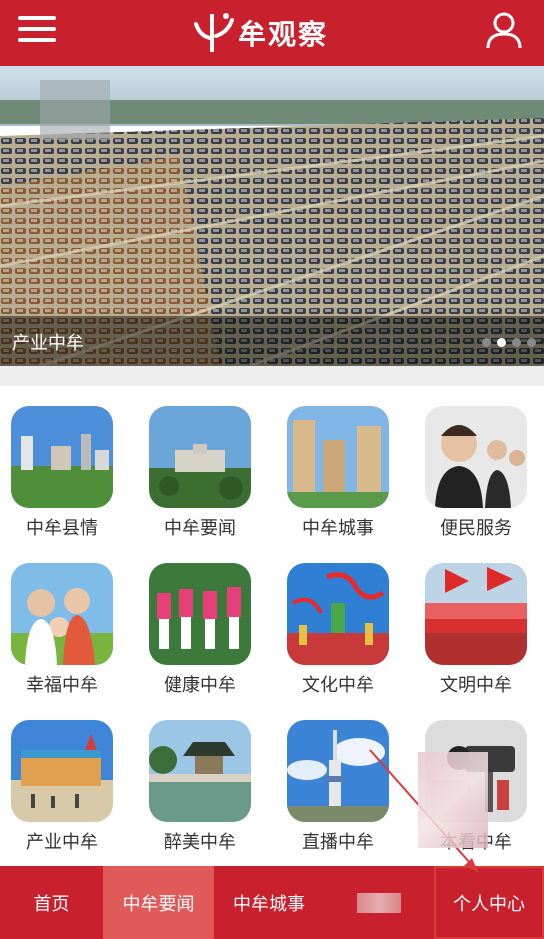  I want to click on category-tile: 中牟要闻, so click(199, 462).